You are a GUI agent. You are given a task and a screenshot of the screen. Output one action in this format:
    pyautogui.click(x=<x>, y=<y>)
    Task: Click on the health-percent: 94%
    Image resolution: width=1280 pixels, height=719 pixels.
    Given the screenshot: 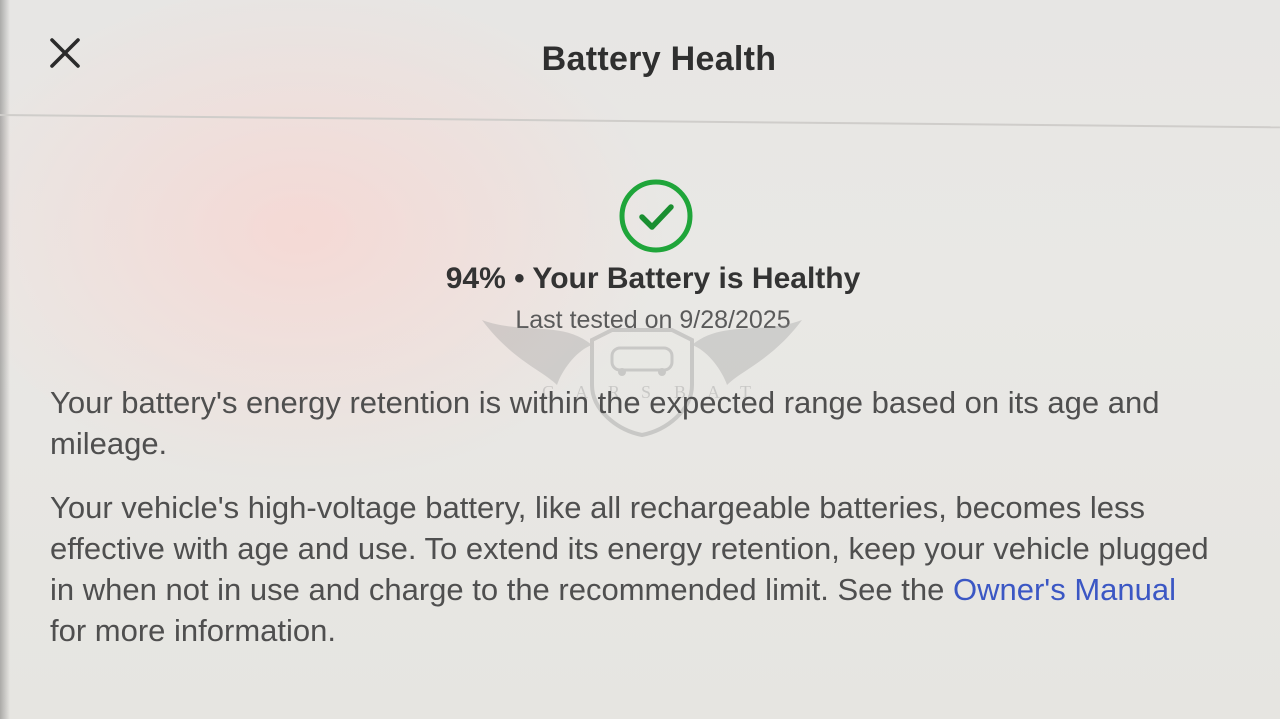 What is the action you would take?
    pyautogui.click(x=475, y=278)
    